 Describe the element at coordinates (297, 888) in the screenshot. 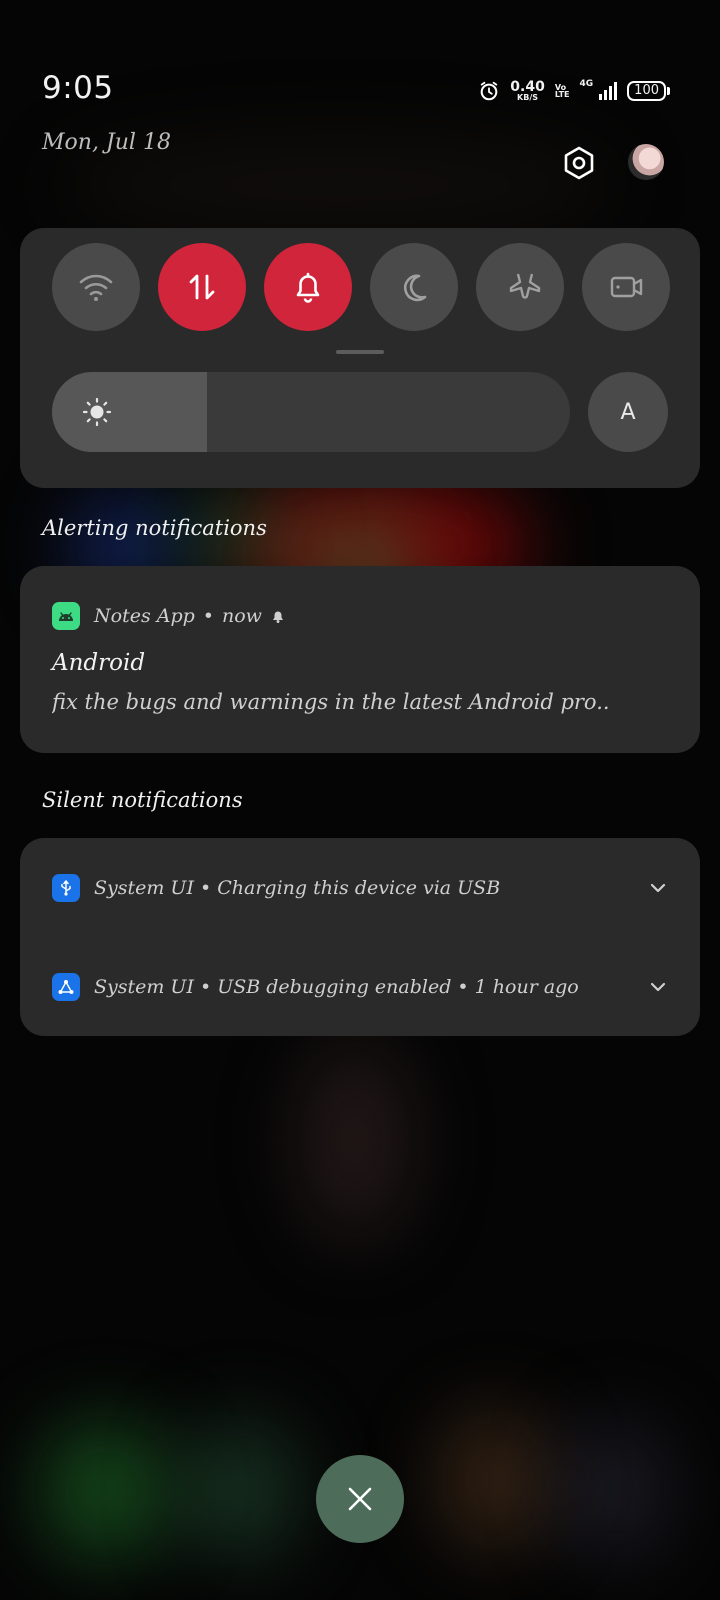

I see `silent-notification-text: System UI • Charging this device via USB` at that location.